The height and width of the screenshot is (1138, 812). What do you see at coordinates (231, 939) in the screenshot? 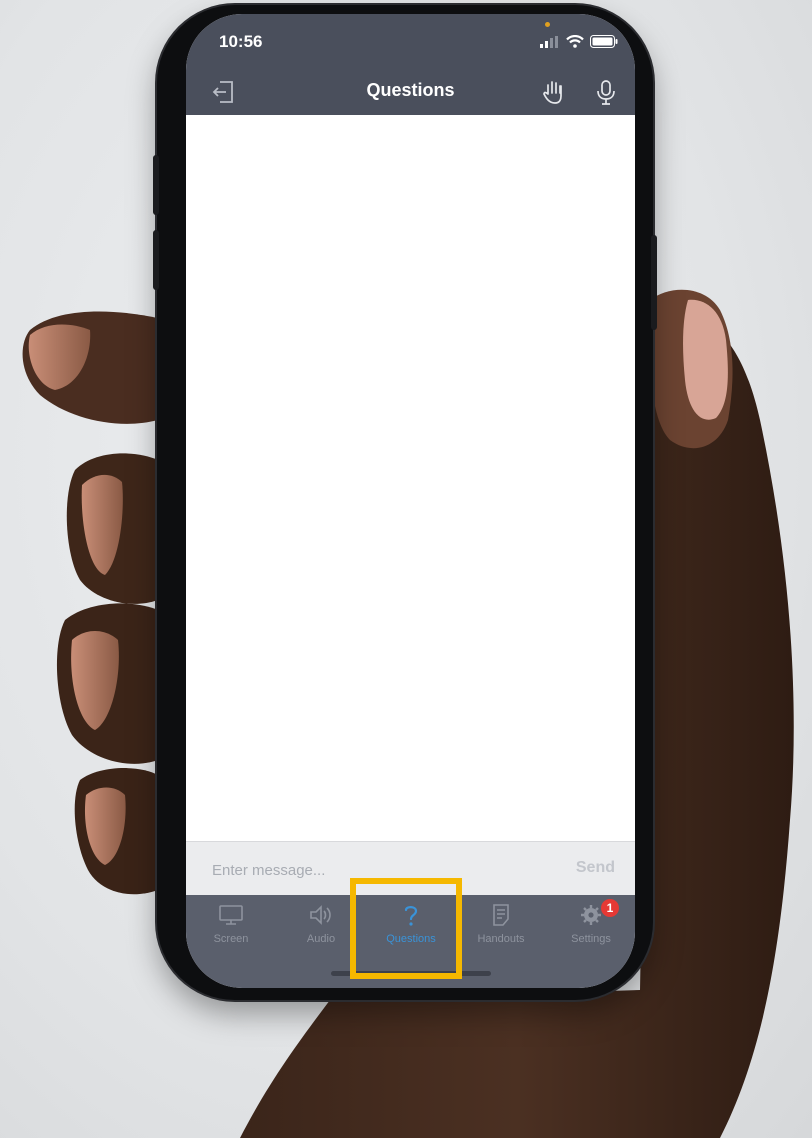
I see `tab-label: Screen` at bounding box center [231, 939].